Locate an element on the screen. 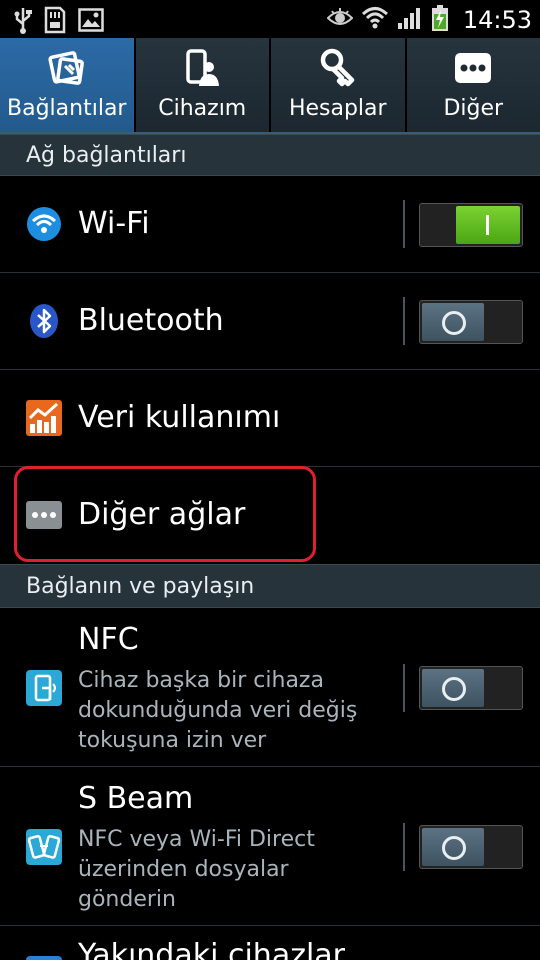 The width and height of the screenshot is (540, 960). nfc-toggle is located at coordinates (471, 688).